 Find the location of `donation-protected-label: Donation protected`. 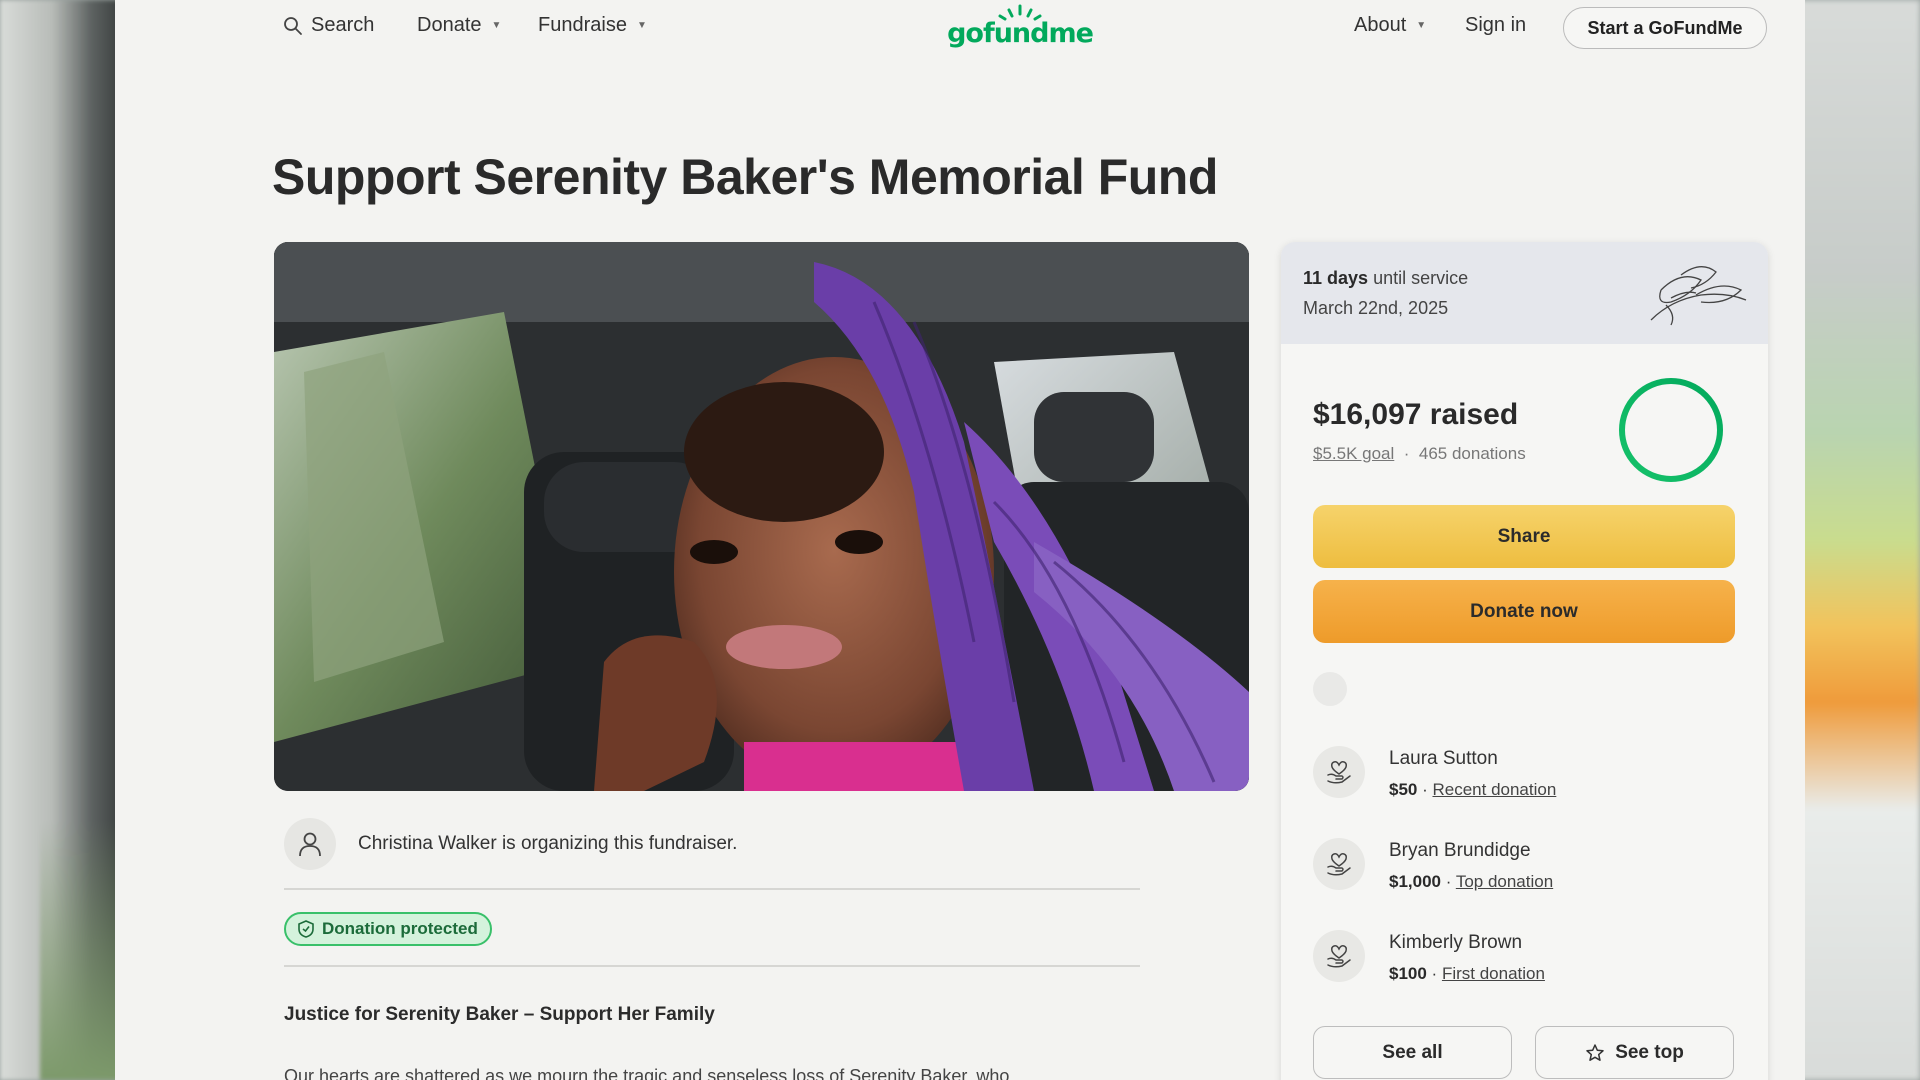

donation-protected-label: Donation protected is located at coordinates (400, 928).